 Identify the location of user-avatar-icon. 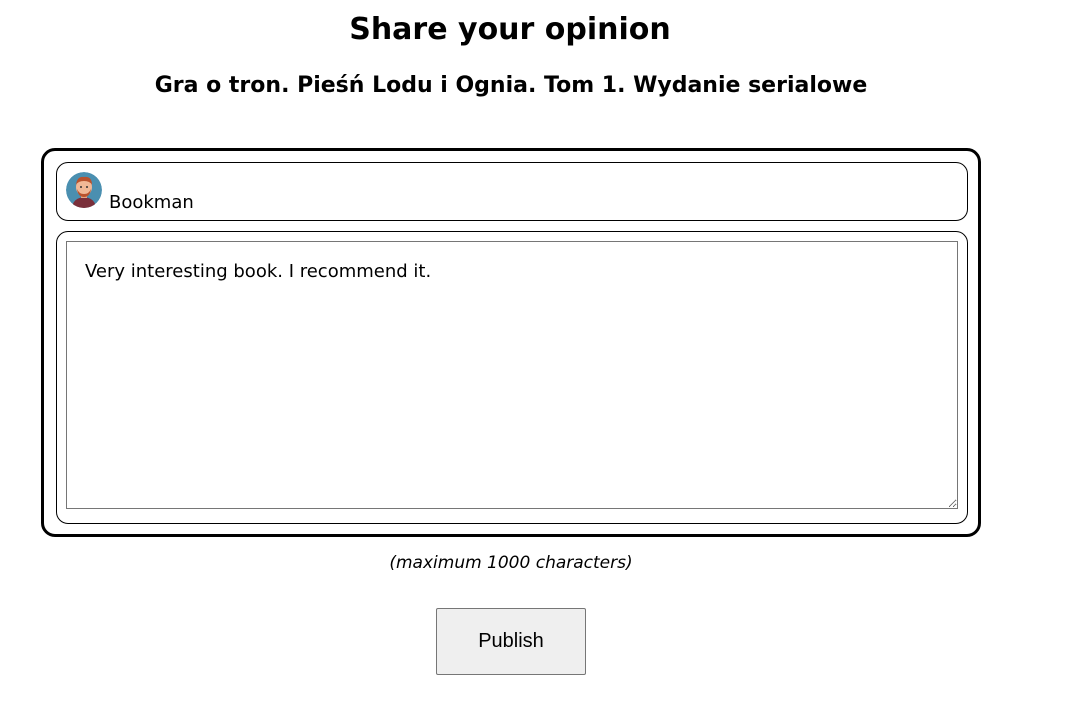
(84, 190).